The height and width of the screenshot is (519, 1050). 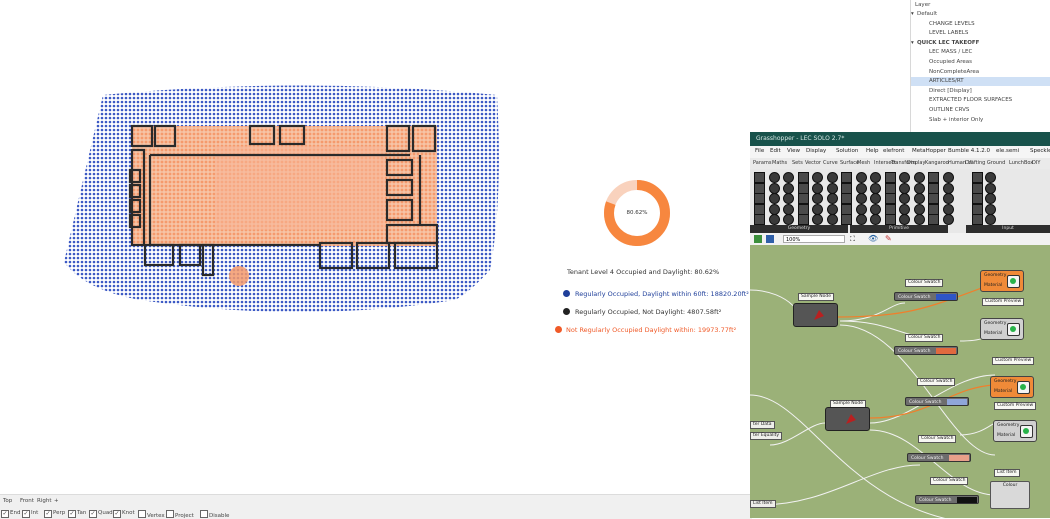 What do you see at coordinates (939, 457) in the screenshot?
I see `colour-swatch-d: Colour Swatch` at bounding box center [939, 457].